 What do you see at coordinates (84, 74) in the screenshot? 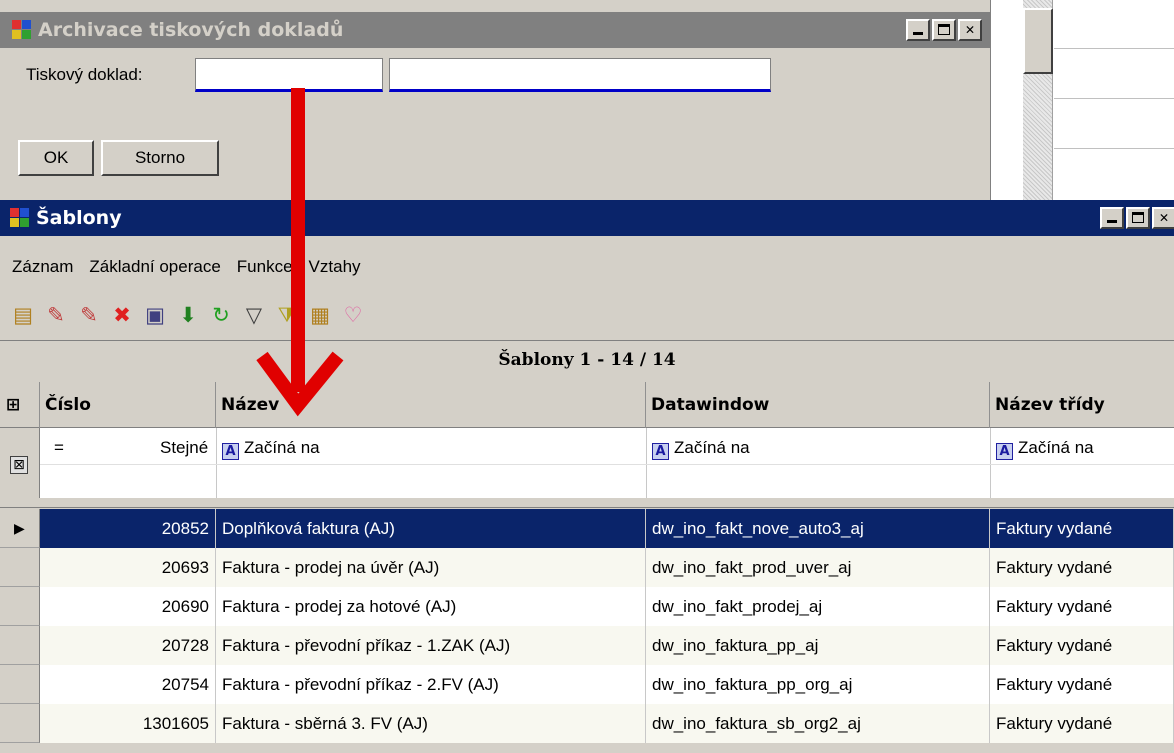
I see `doc-label: Tiskový doklad:` at bounding box center [84, 74].